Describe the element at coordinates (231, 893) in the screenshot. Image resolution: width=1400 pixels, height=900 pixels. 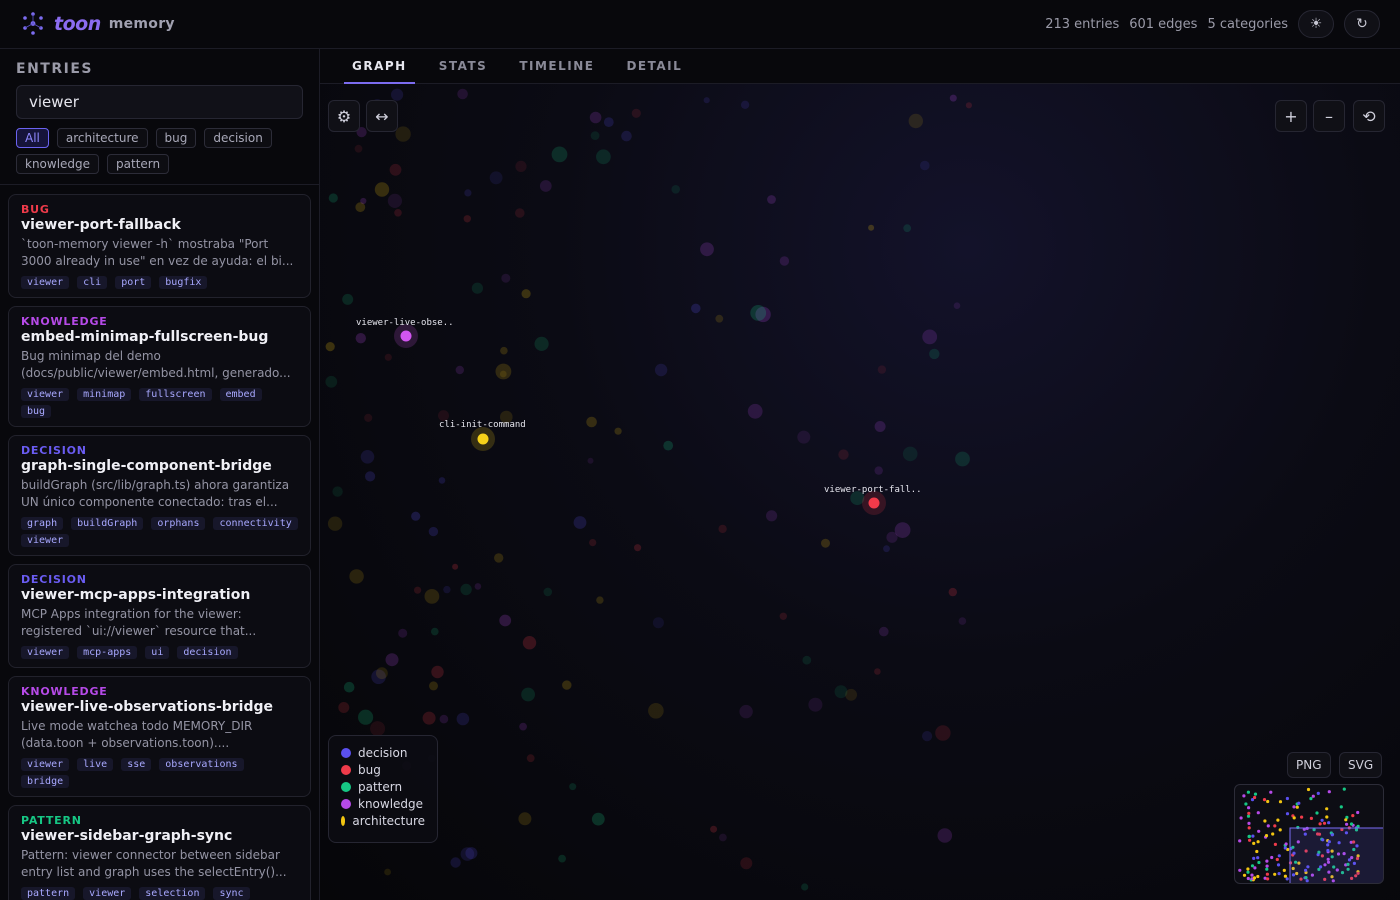
I see `entry-tag: sync` at that location.